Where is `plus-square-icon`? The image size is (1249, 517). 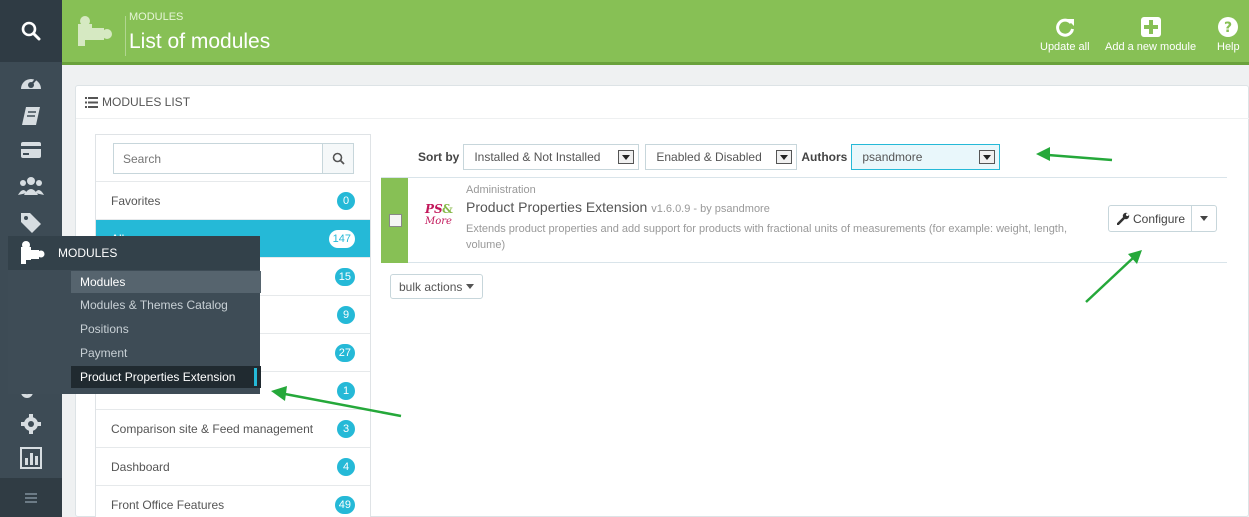 plus-square-icon is located at coordinates (1150, 27).